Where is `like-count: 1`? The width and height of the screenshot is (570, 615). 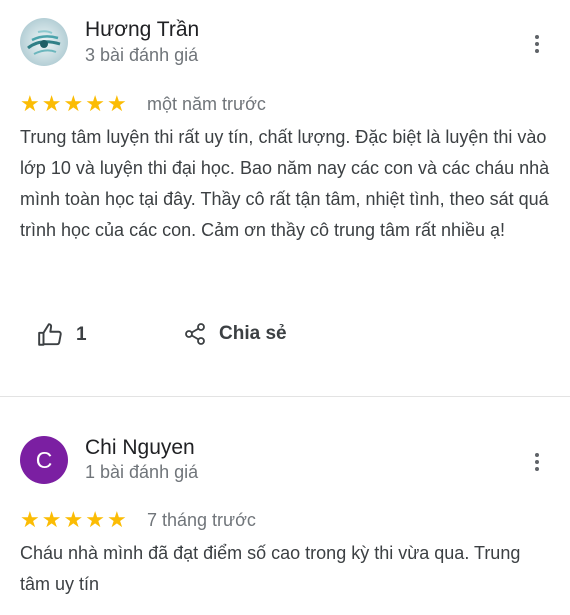 like-count: 1 is located at coordinates (81, 334).